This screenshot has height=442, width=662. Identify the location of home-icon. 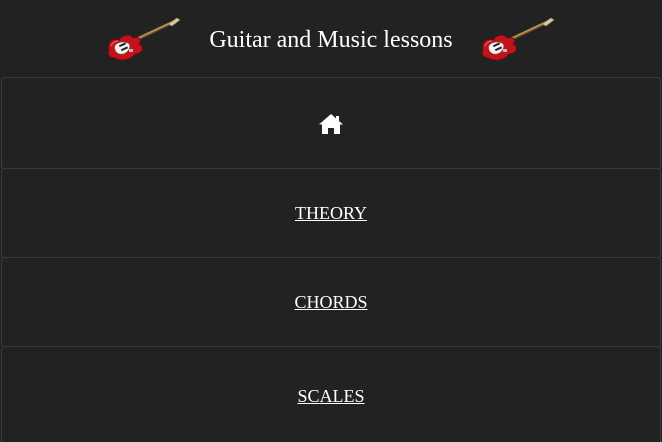
(331, 124).